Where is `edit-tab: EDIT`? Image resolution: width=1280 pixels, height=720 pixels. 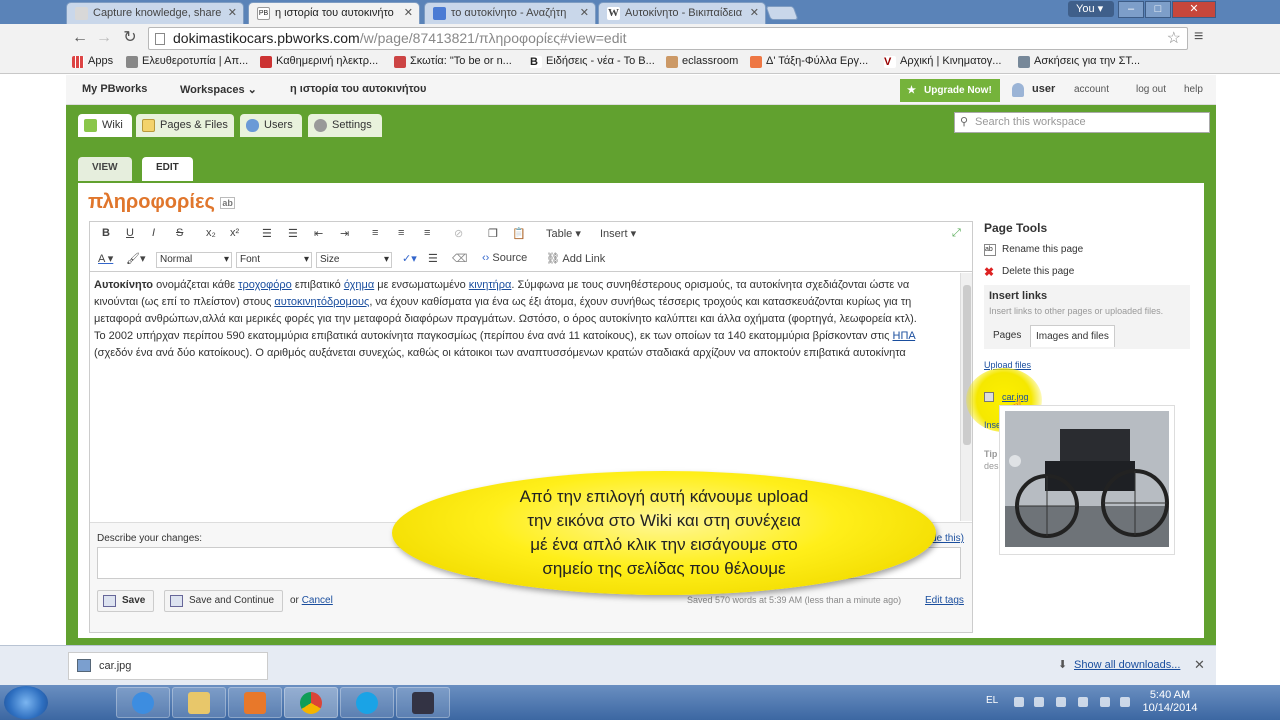 edit-tab: EDIT is located at coordinates (167, 169).